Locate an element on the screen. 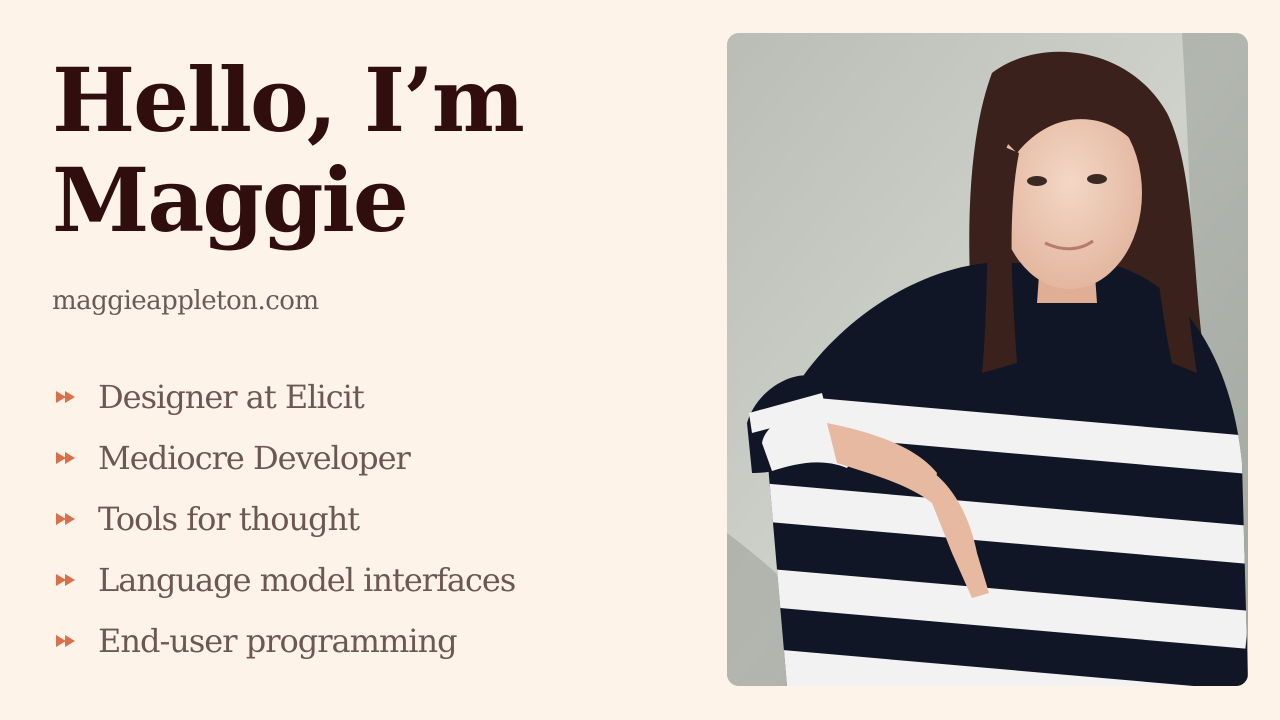 This screenshot has height=720, width=1280. list-item: Designer at Elicit is located at coordinates (283, 396).